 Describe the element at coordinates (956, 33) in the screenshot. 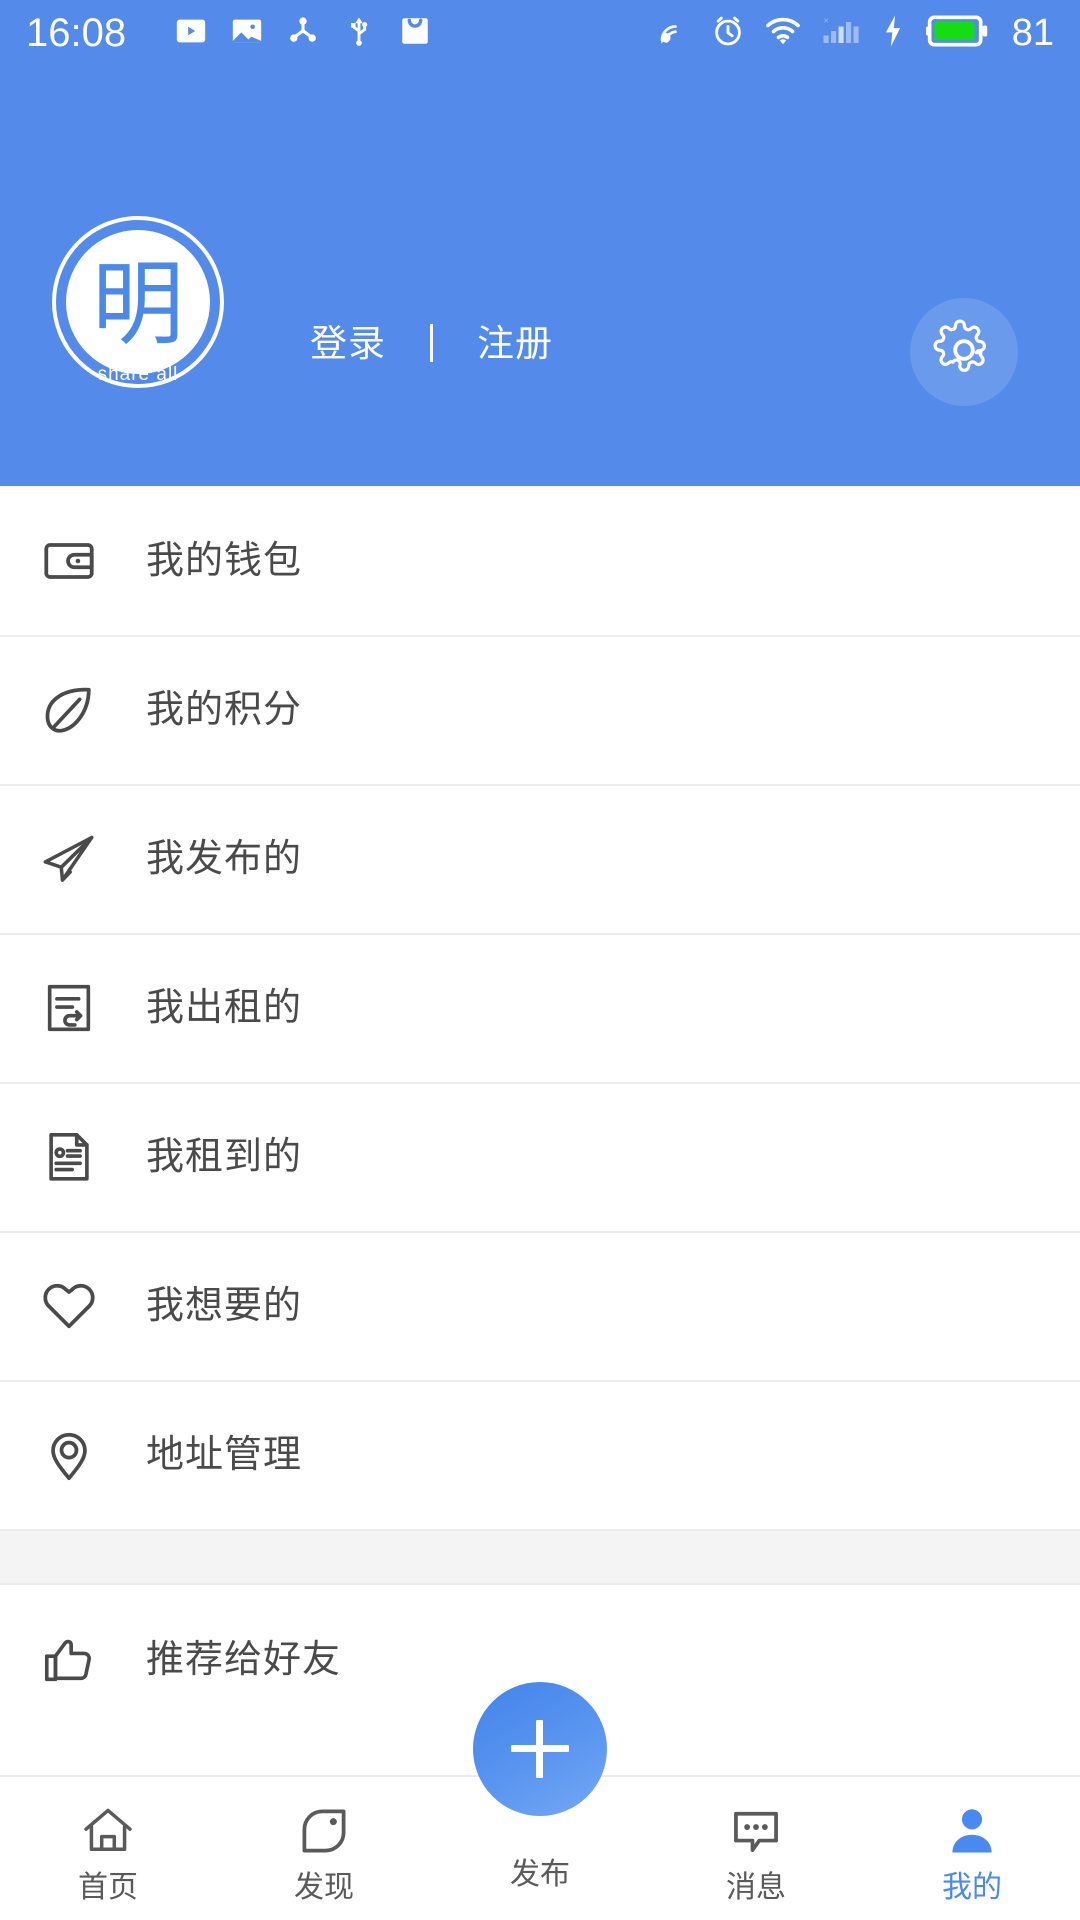

I see `battery-icon` at that location.